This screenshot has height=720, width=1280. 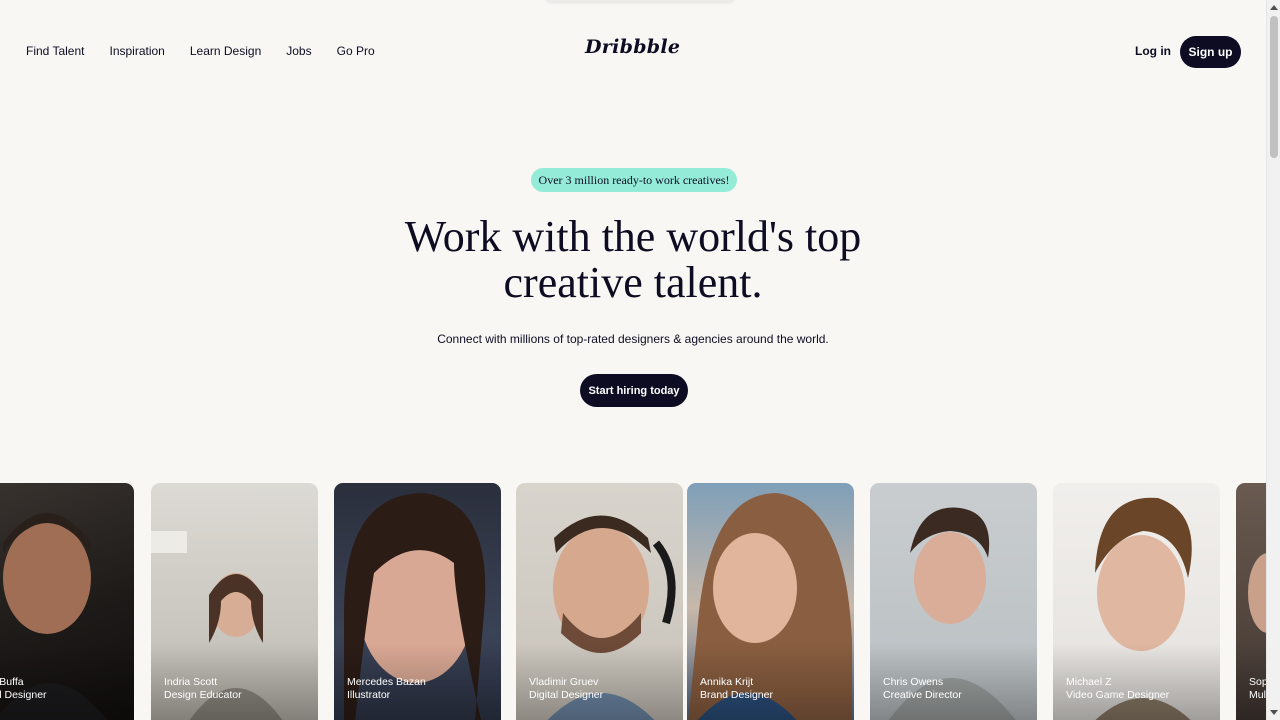 I want to click on designer-name: Sop, so click(x=1258, y=682).